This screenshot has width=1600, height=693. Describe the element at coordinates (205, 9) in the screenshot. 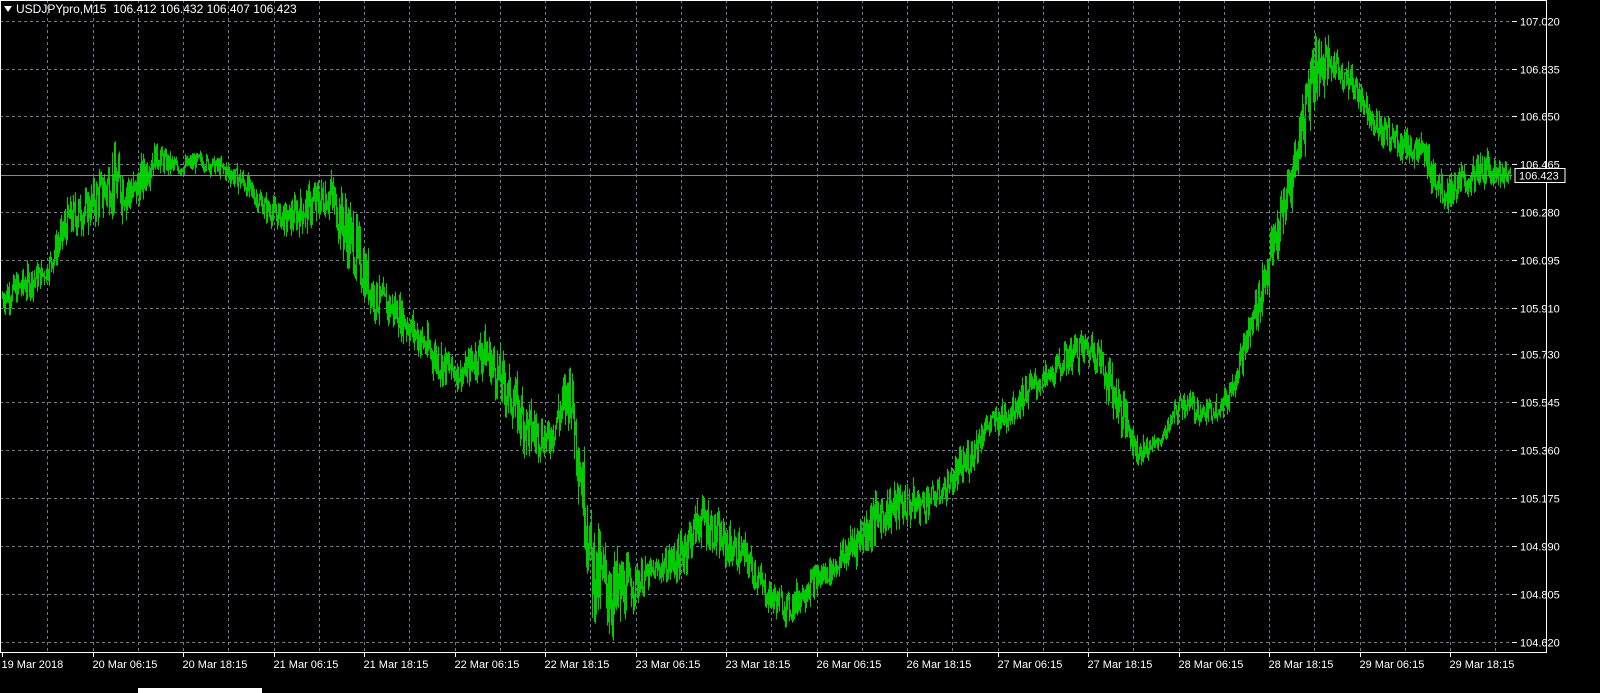

I see `ohlc-values: 106.412 106.432 106.407 106.423` at that location.